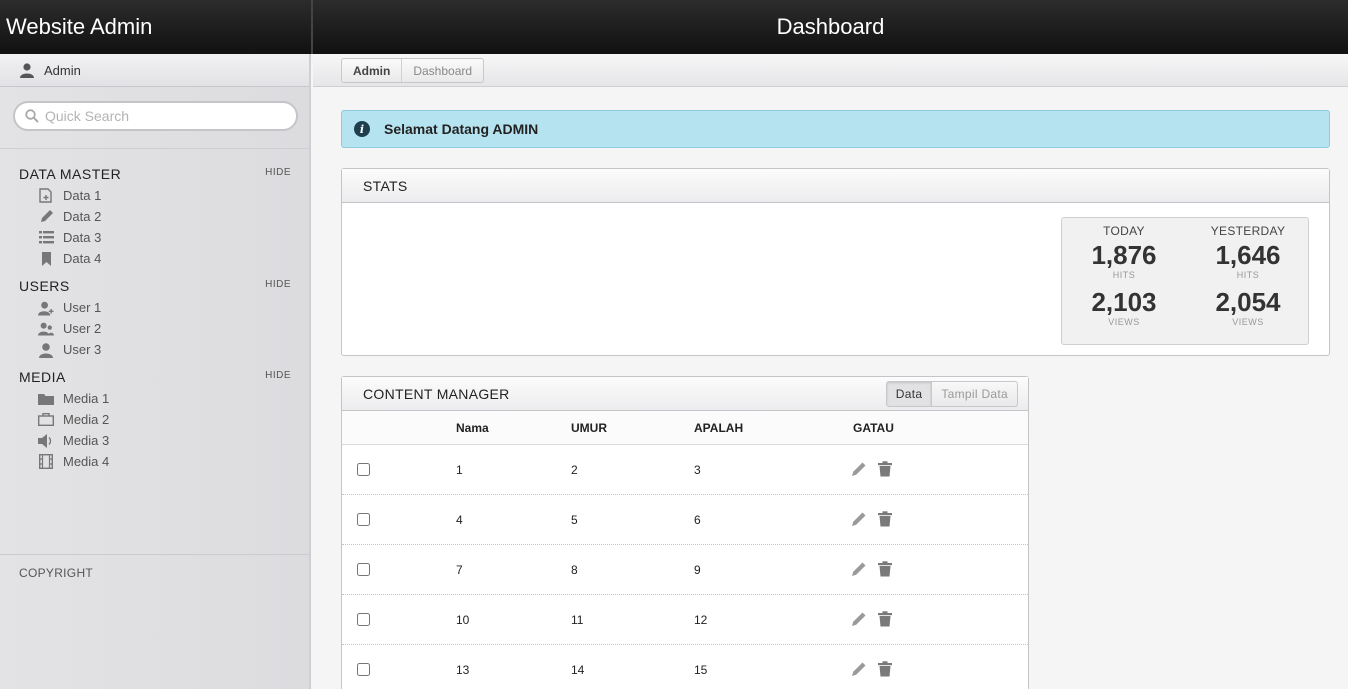 The width and height of the screenshot is (1348, 689). What do you see at coordinates (1248, 322) in the screenshot?
I see `stat-views-label: VIEWS` at bounding box center [1248, 322].